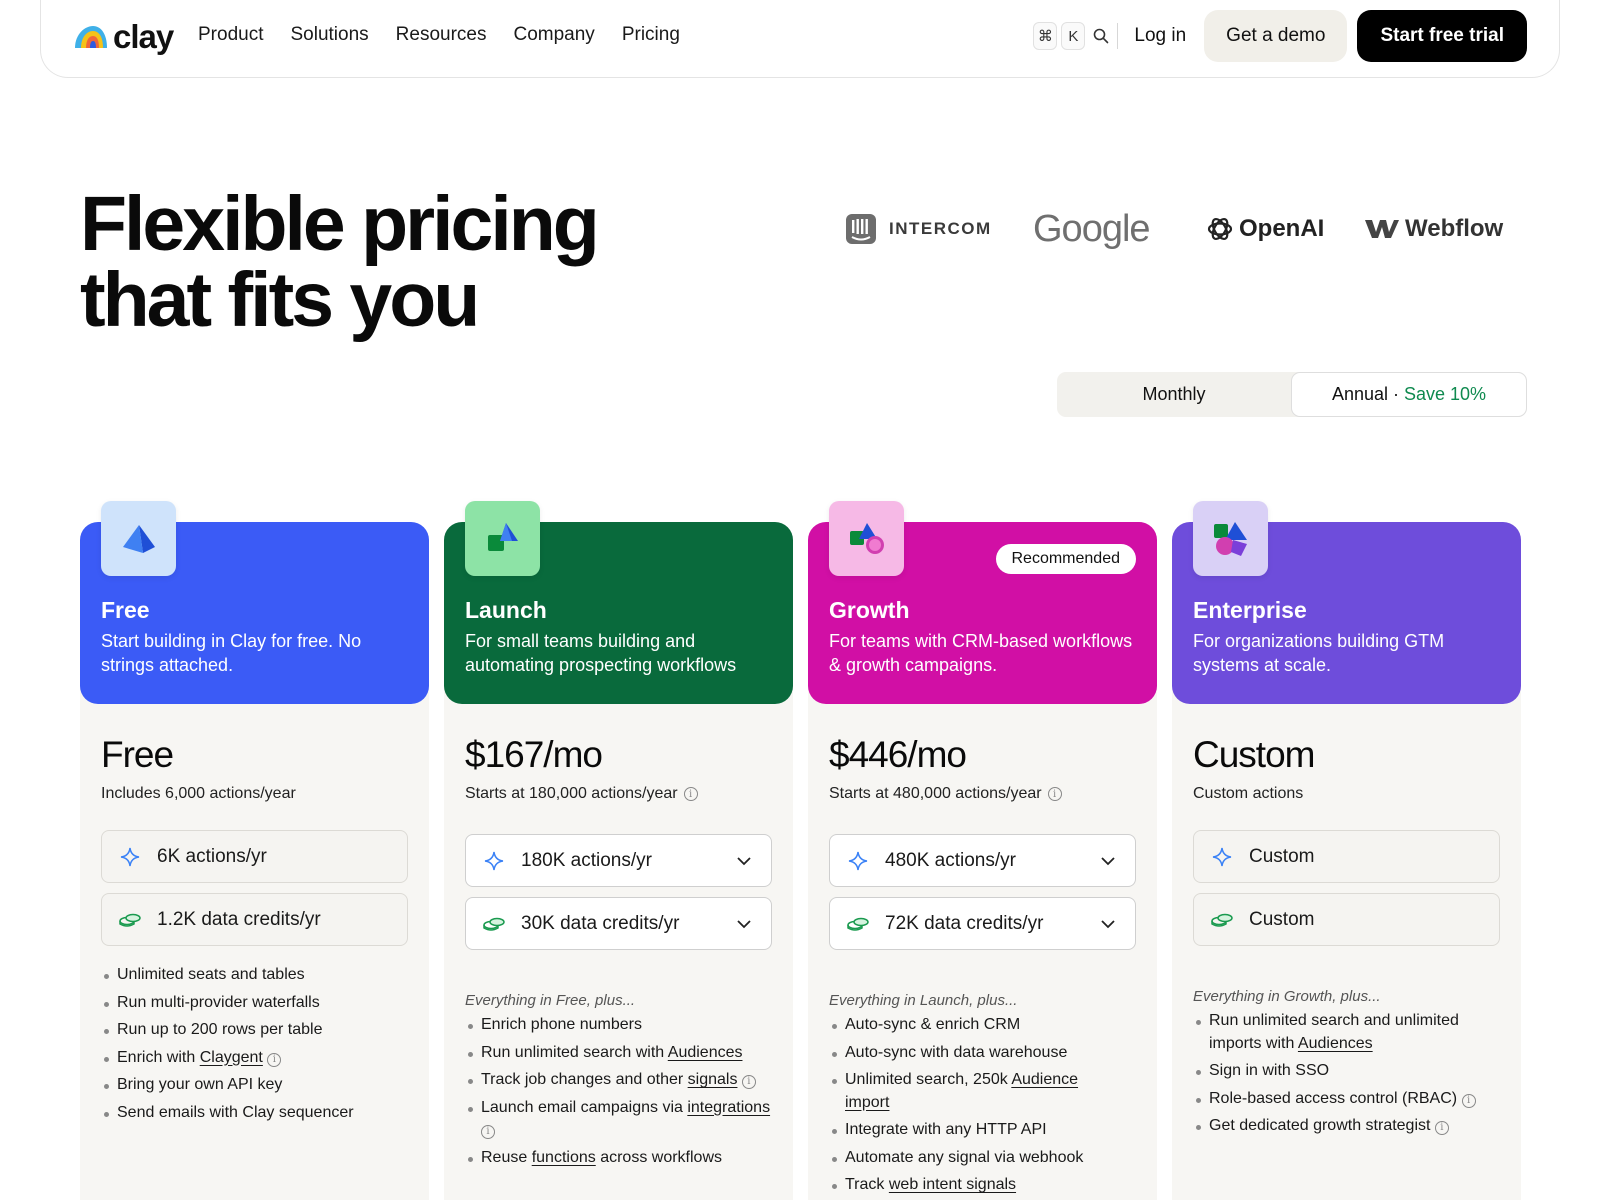  I want to click on webflow-logo: Webflow, so click(1434, 229).